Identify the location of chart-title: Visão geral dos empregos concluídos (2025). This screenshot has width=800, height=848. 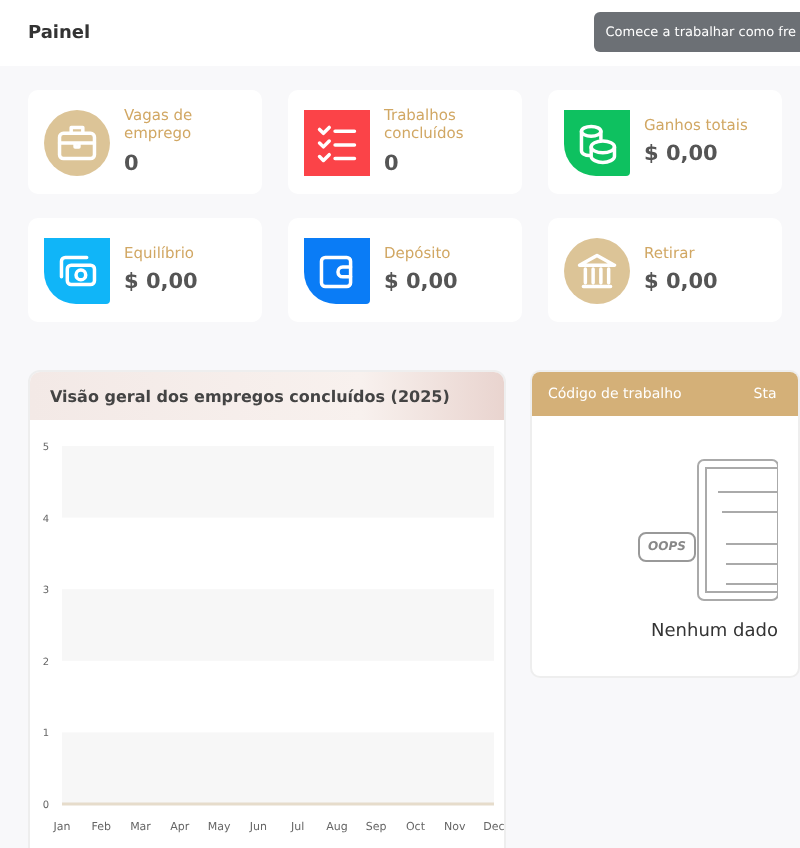
(267, 396).